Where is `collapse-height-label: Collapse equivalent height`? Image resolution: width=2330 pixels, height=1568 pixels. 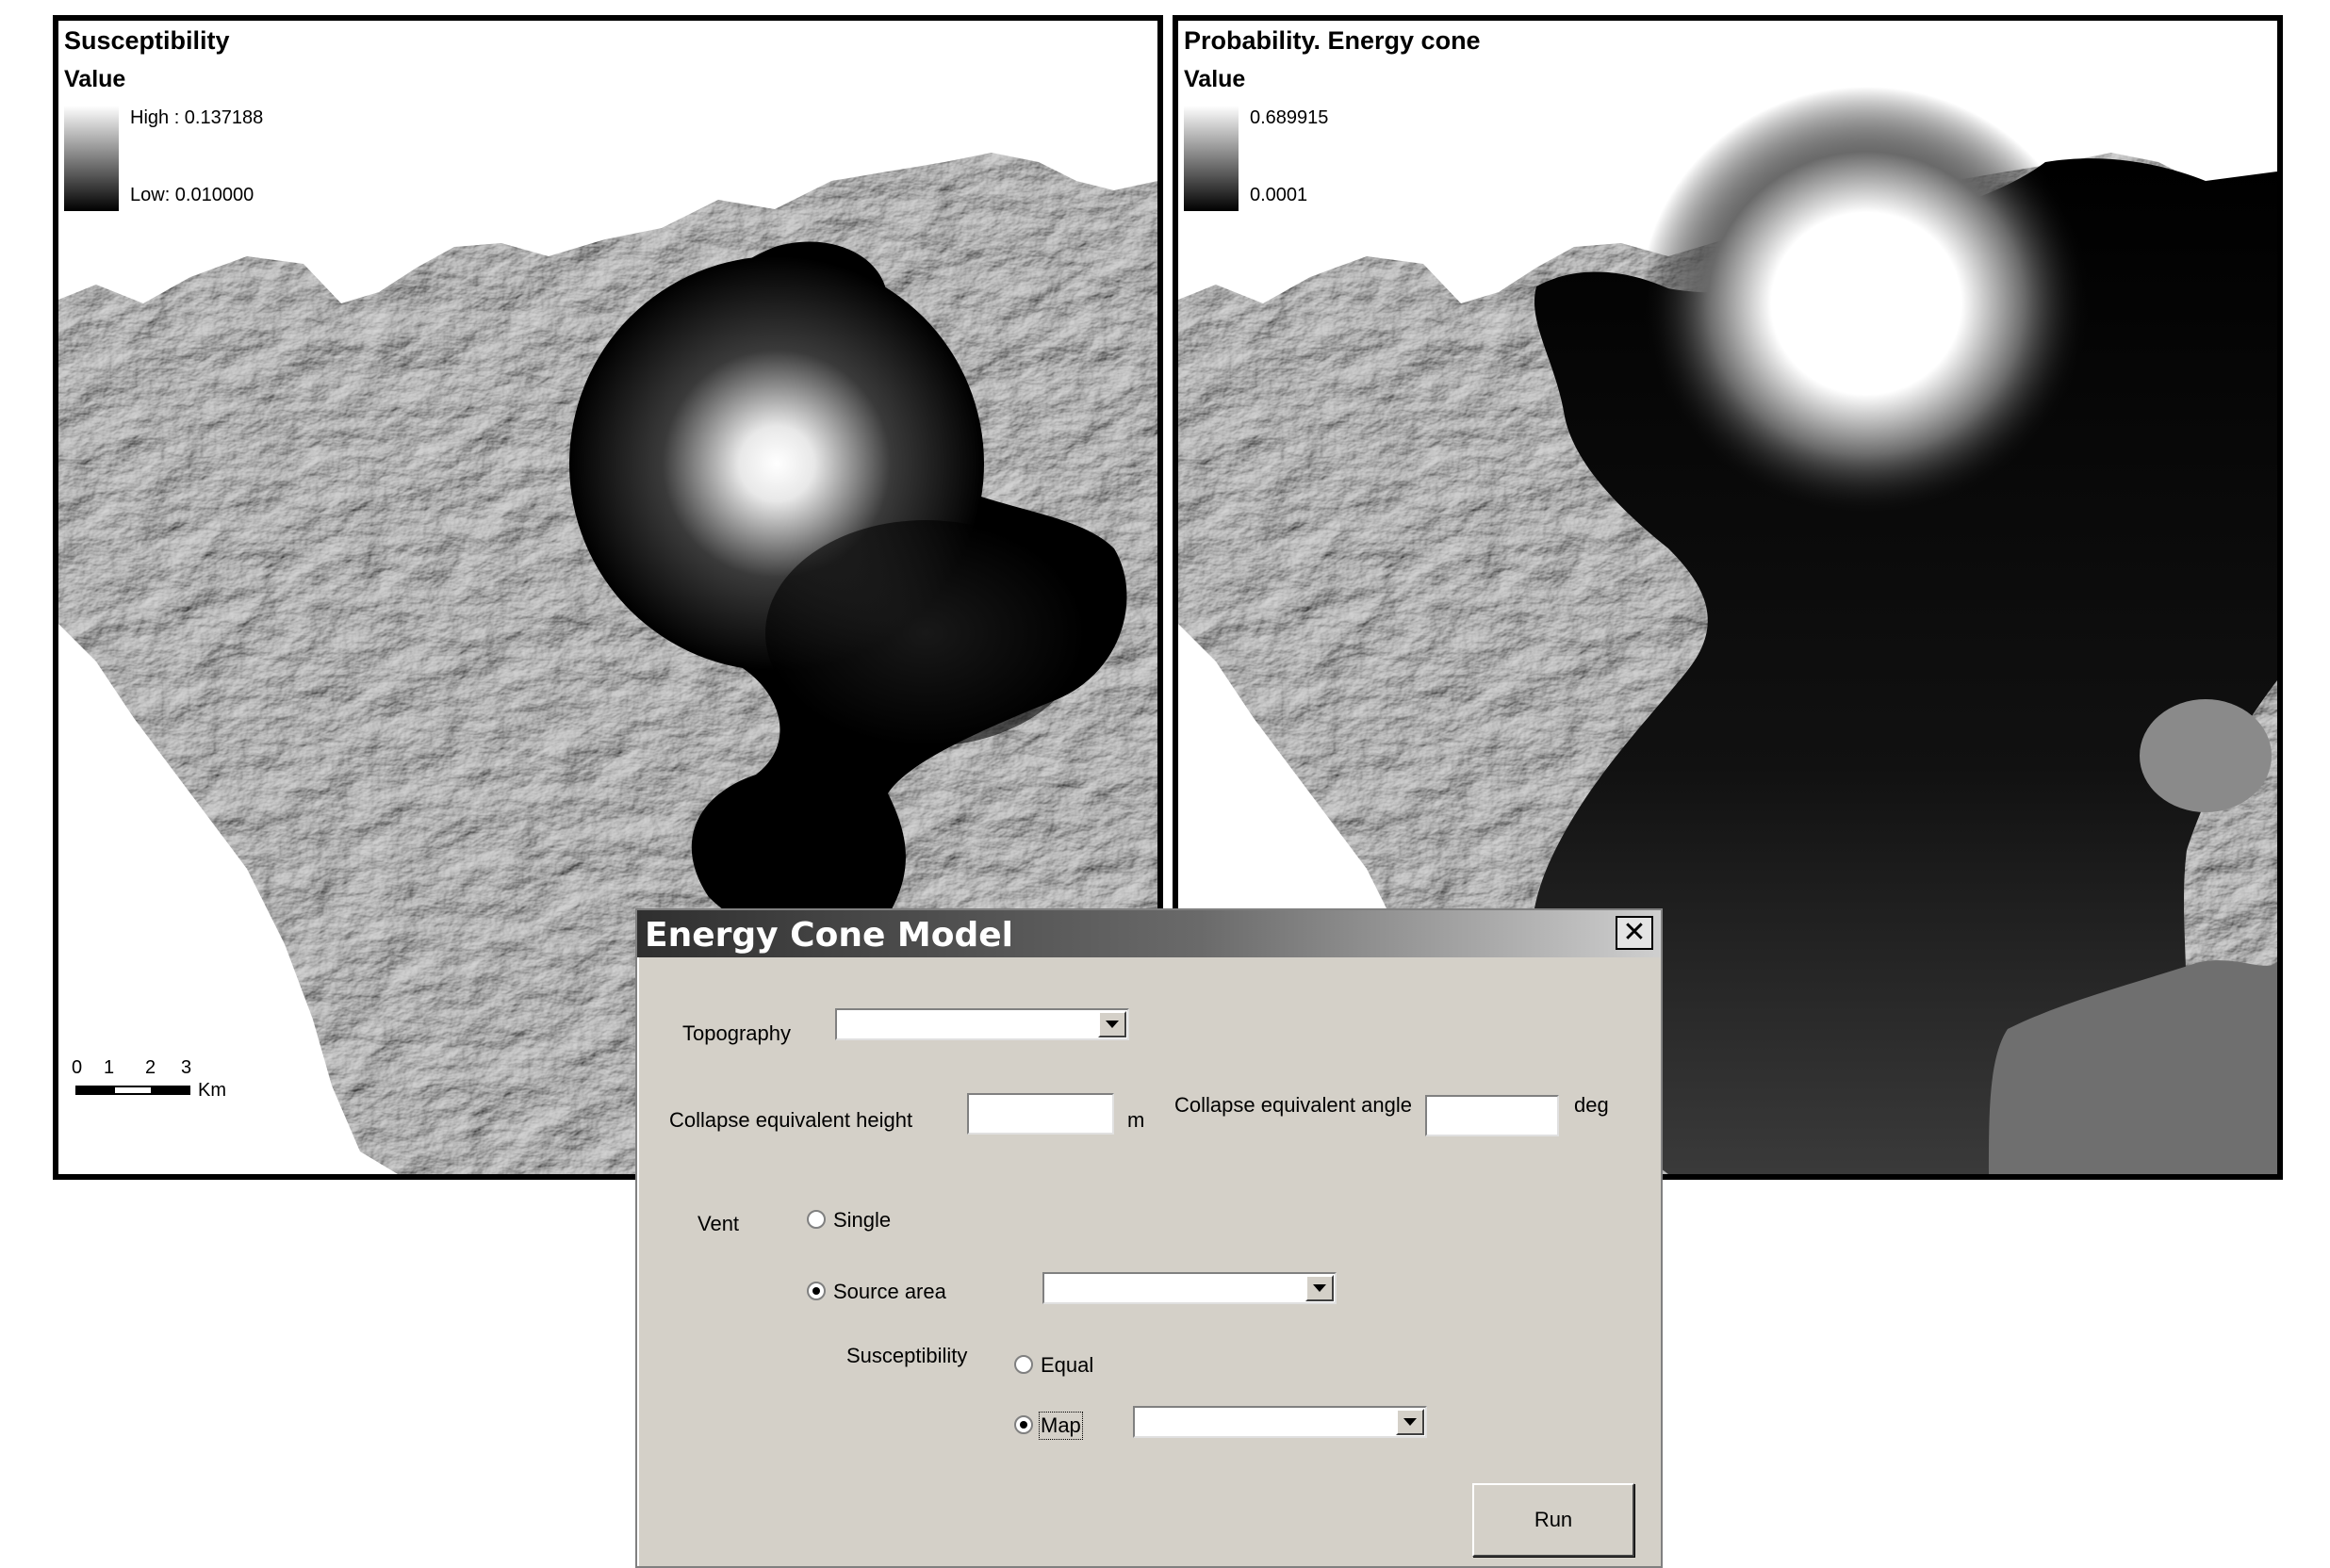 collapse-height-label: Collapse equivalent height is located at coordinates (791, 1120).